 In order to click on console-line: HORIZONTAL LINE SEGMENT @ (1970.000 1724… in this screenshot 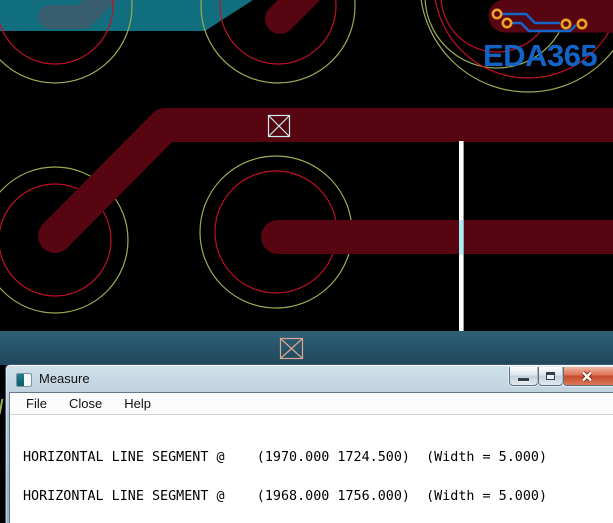, I will do `click(285, 457)`.